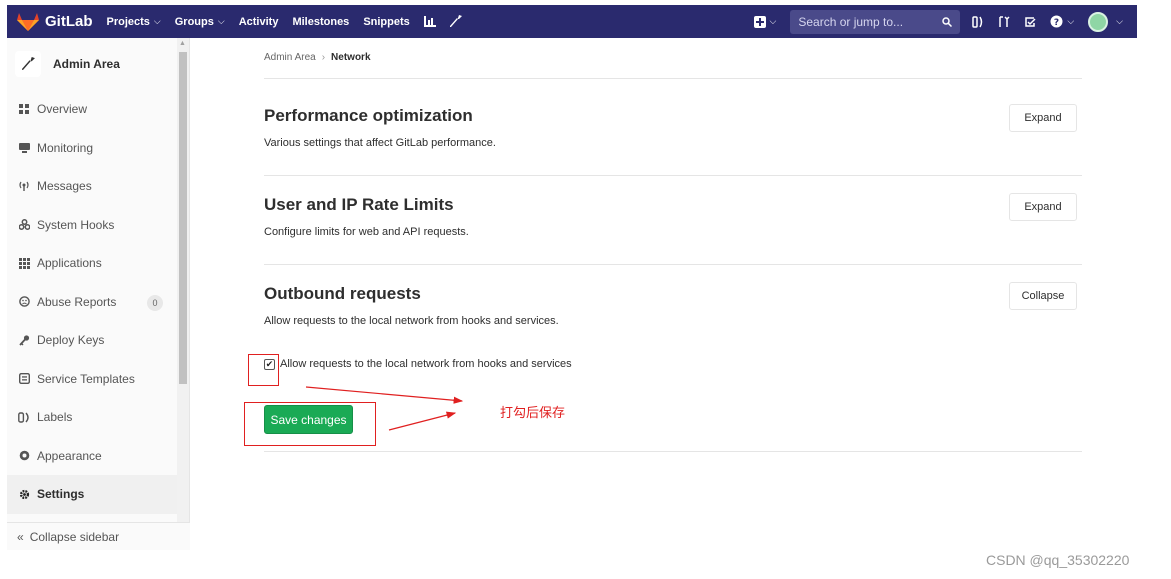  What do you see at coordinates (533, 412) in the screenshot?
I see `annotation-text: 打勾后保存` at bounding box center [533, 412].